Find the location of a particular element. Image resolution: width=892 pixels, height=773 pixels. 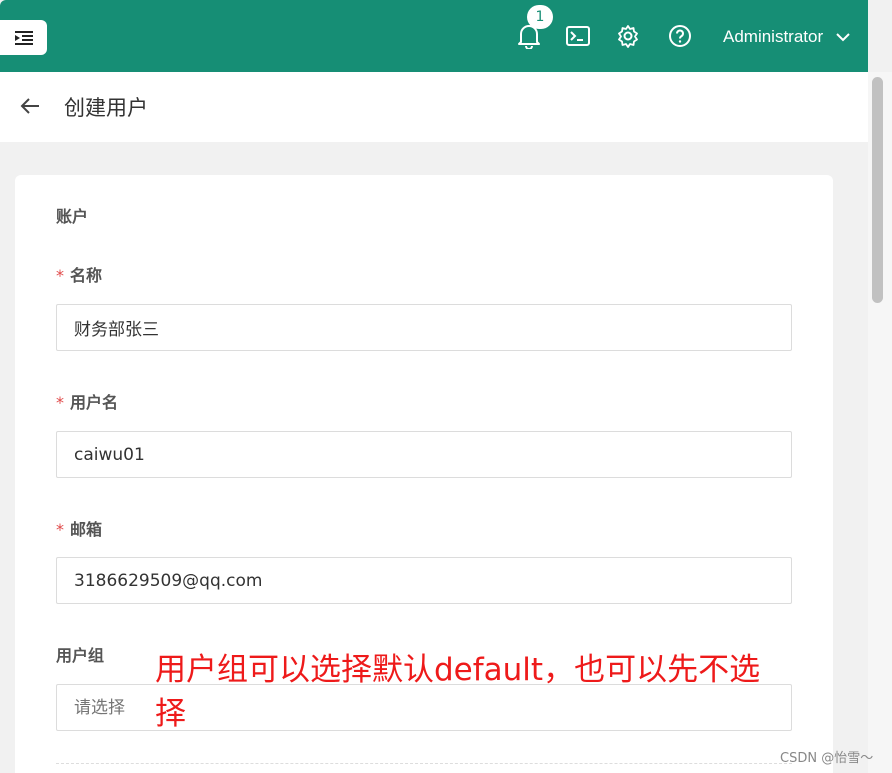

terminal-button is located at coordinates (578, 36).